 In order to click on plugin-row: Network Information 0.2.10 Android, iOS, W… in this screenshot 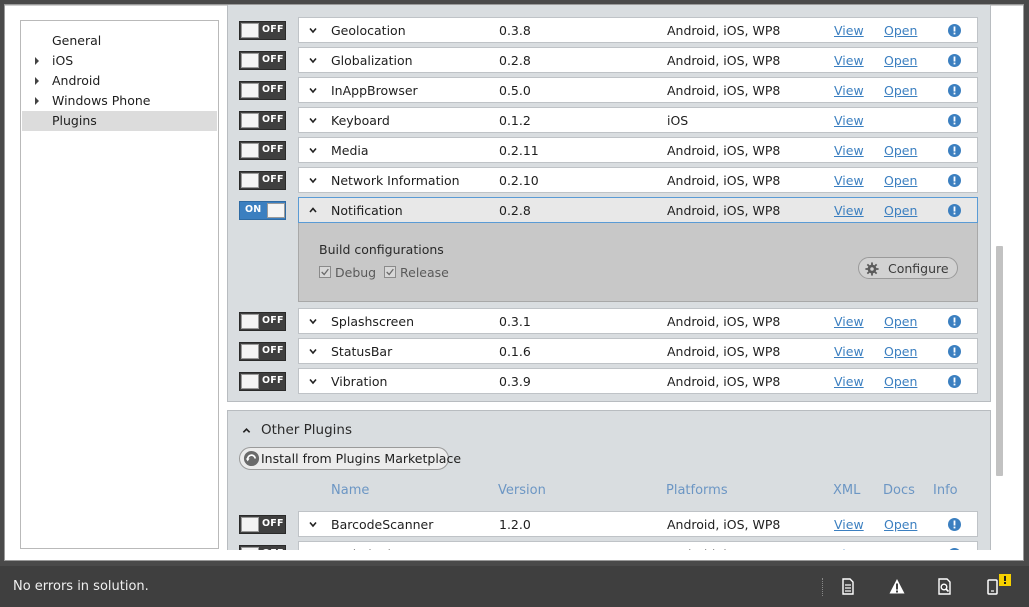, I will do `click(638, 180)`.